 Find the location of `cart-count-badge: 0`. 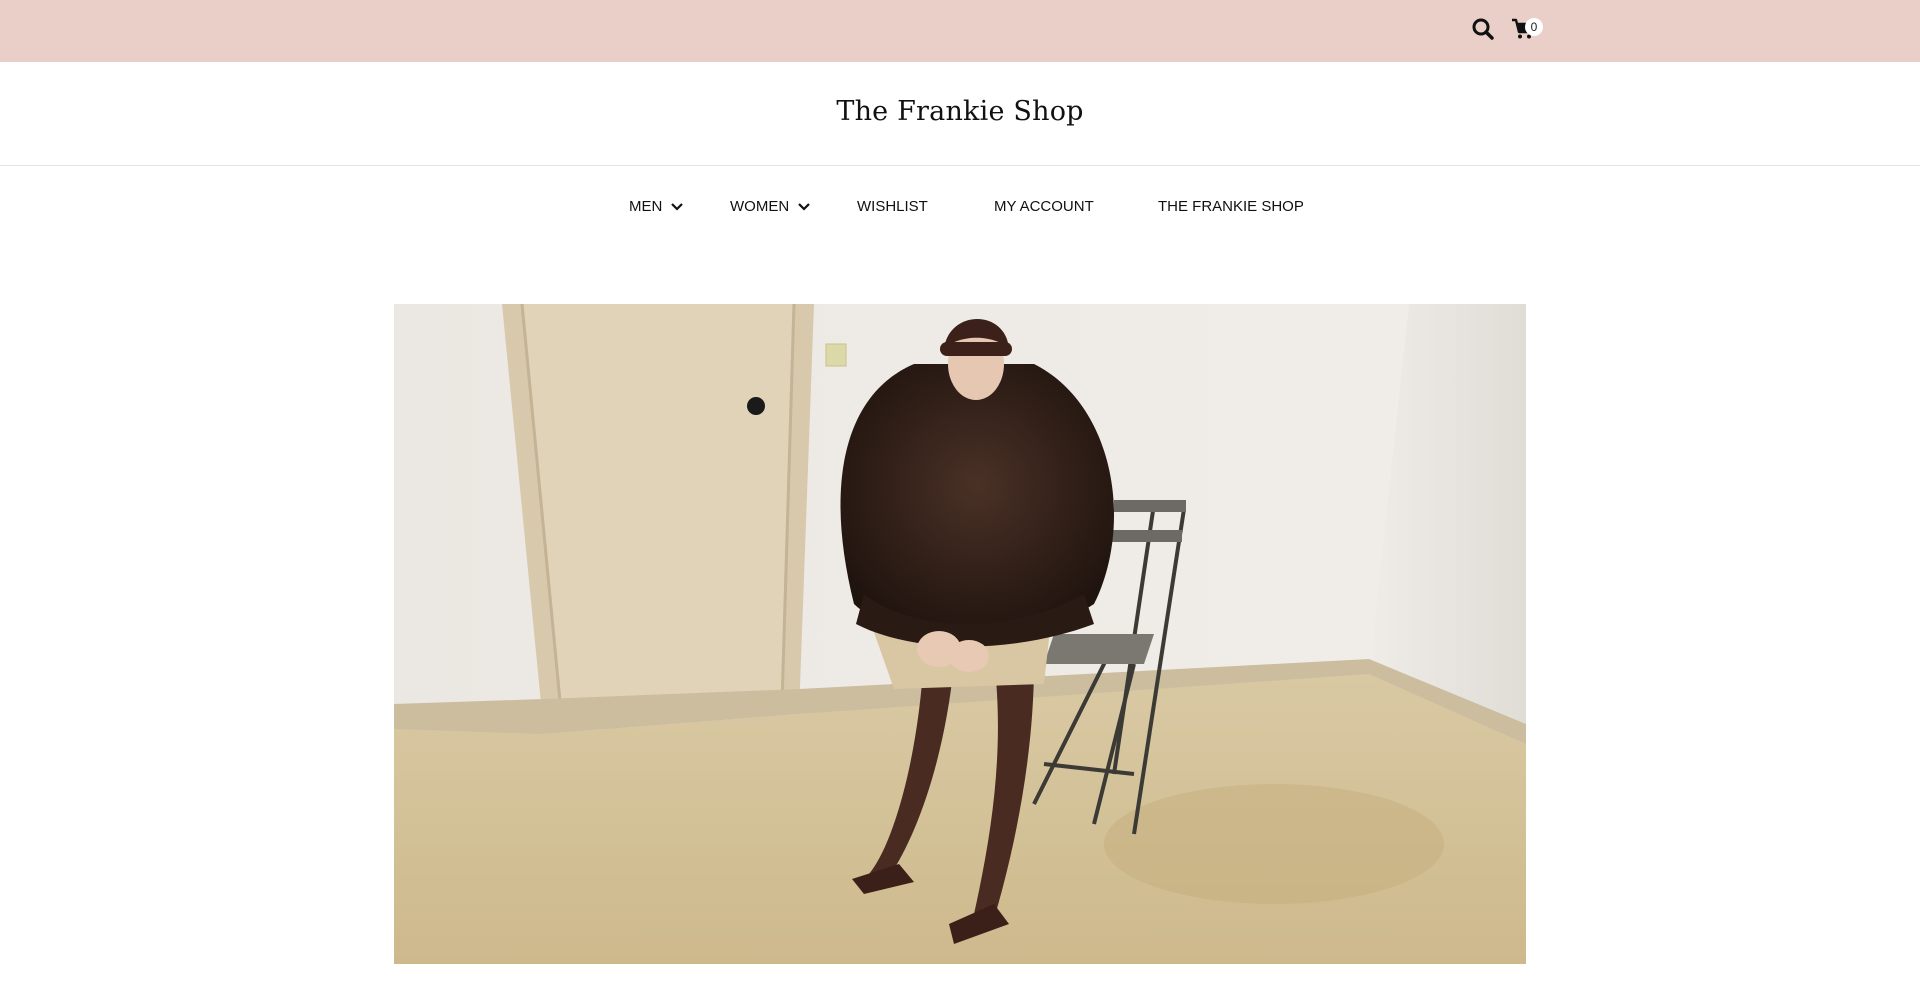

cart-count-badge: 0 is located at coordinates (1534, 27).